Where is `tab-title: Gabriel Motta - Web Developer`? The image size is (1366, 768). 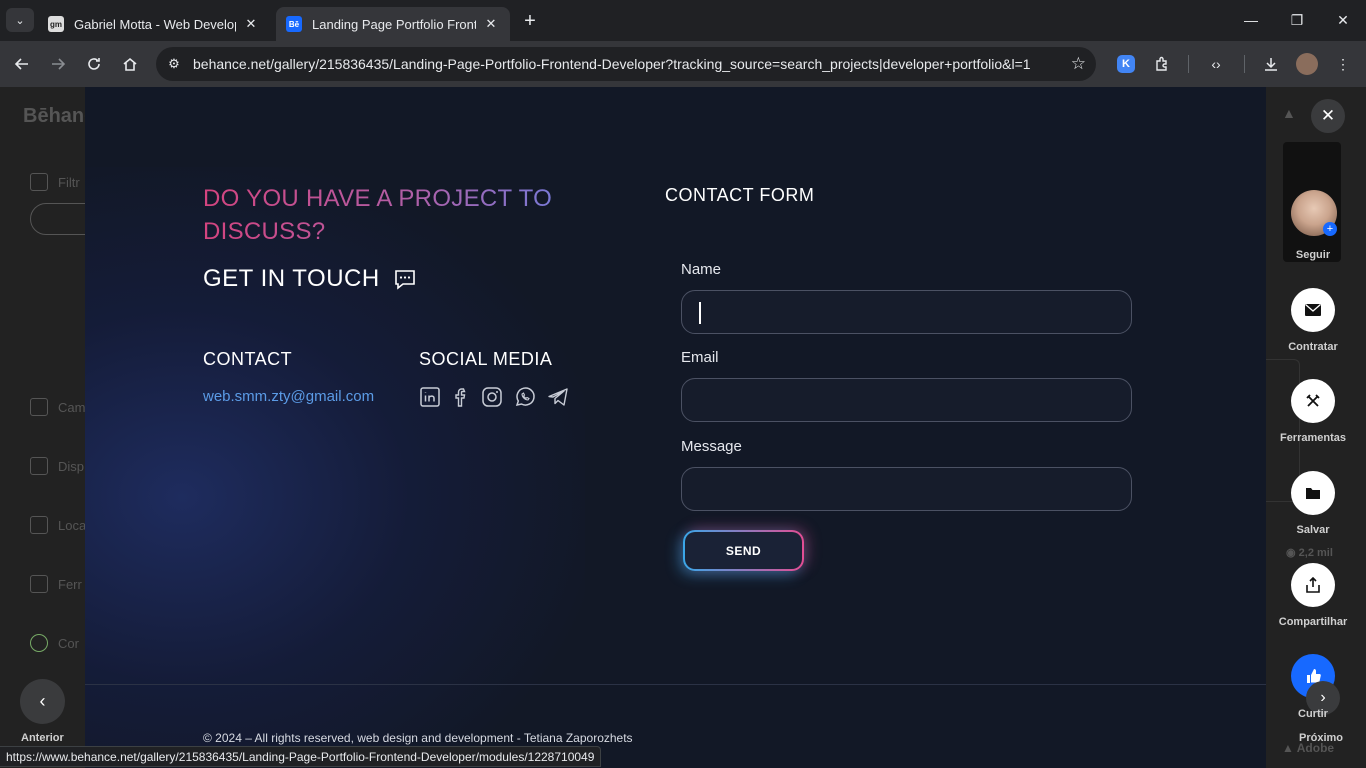
tab-title: Gabriel Motta - Web Developer is located at coordinates (155, 24).